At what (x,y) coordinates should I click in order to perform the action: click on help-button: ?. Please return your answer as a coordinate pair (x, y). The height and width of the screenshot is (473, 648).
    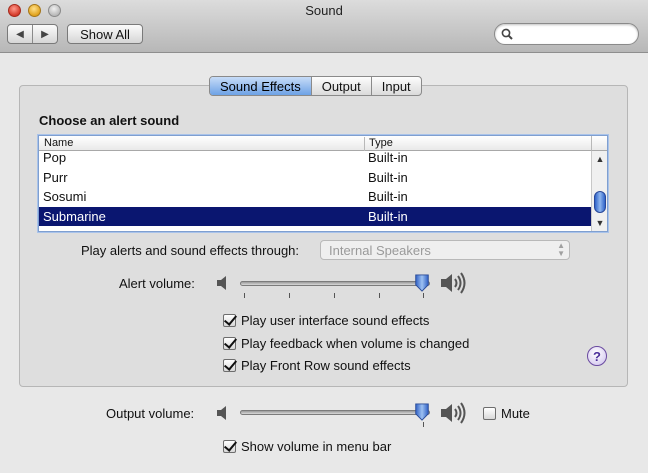
    Looking at the image, I should click on (597, 356).